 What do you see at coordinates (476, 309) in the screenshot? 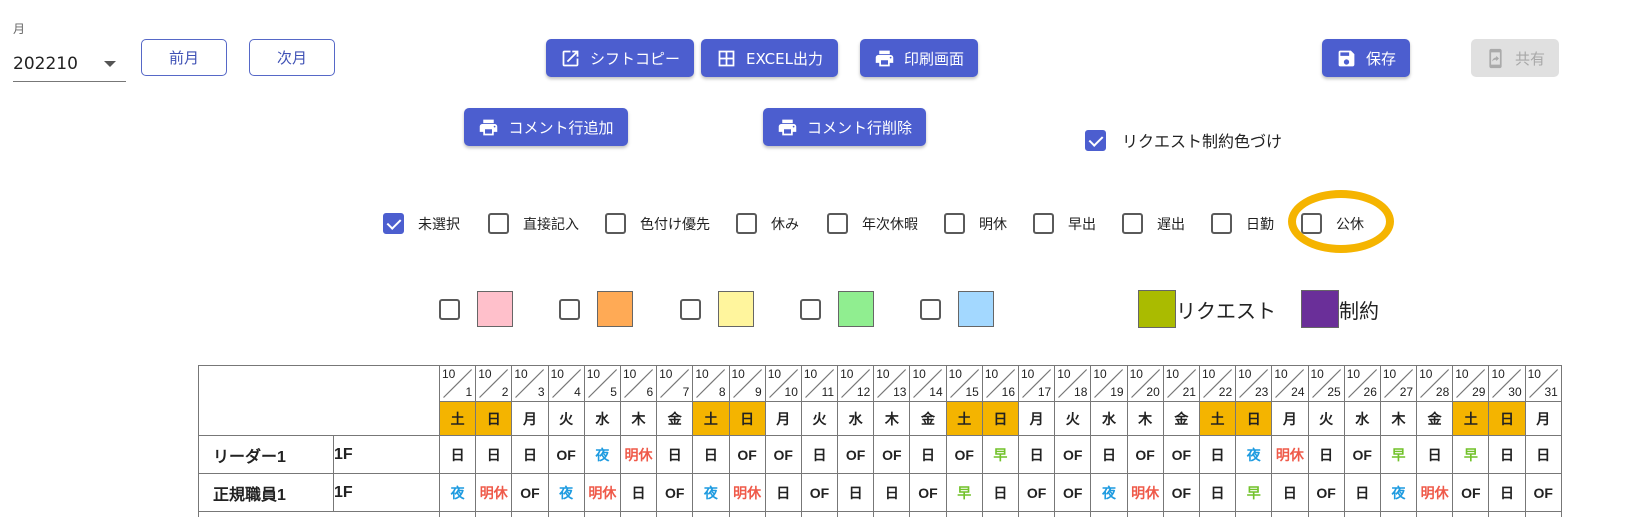
I see `color-option-pink` at bounding box center [476, 309].